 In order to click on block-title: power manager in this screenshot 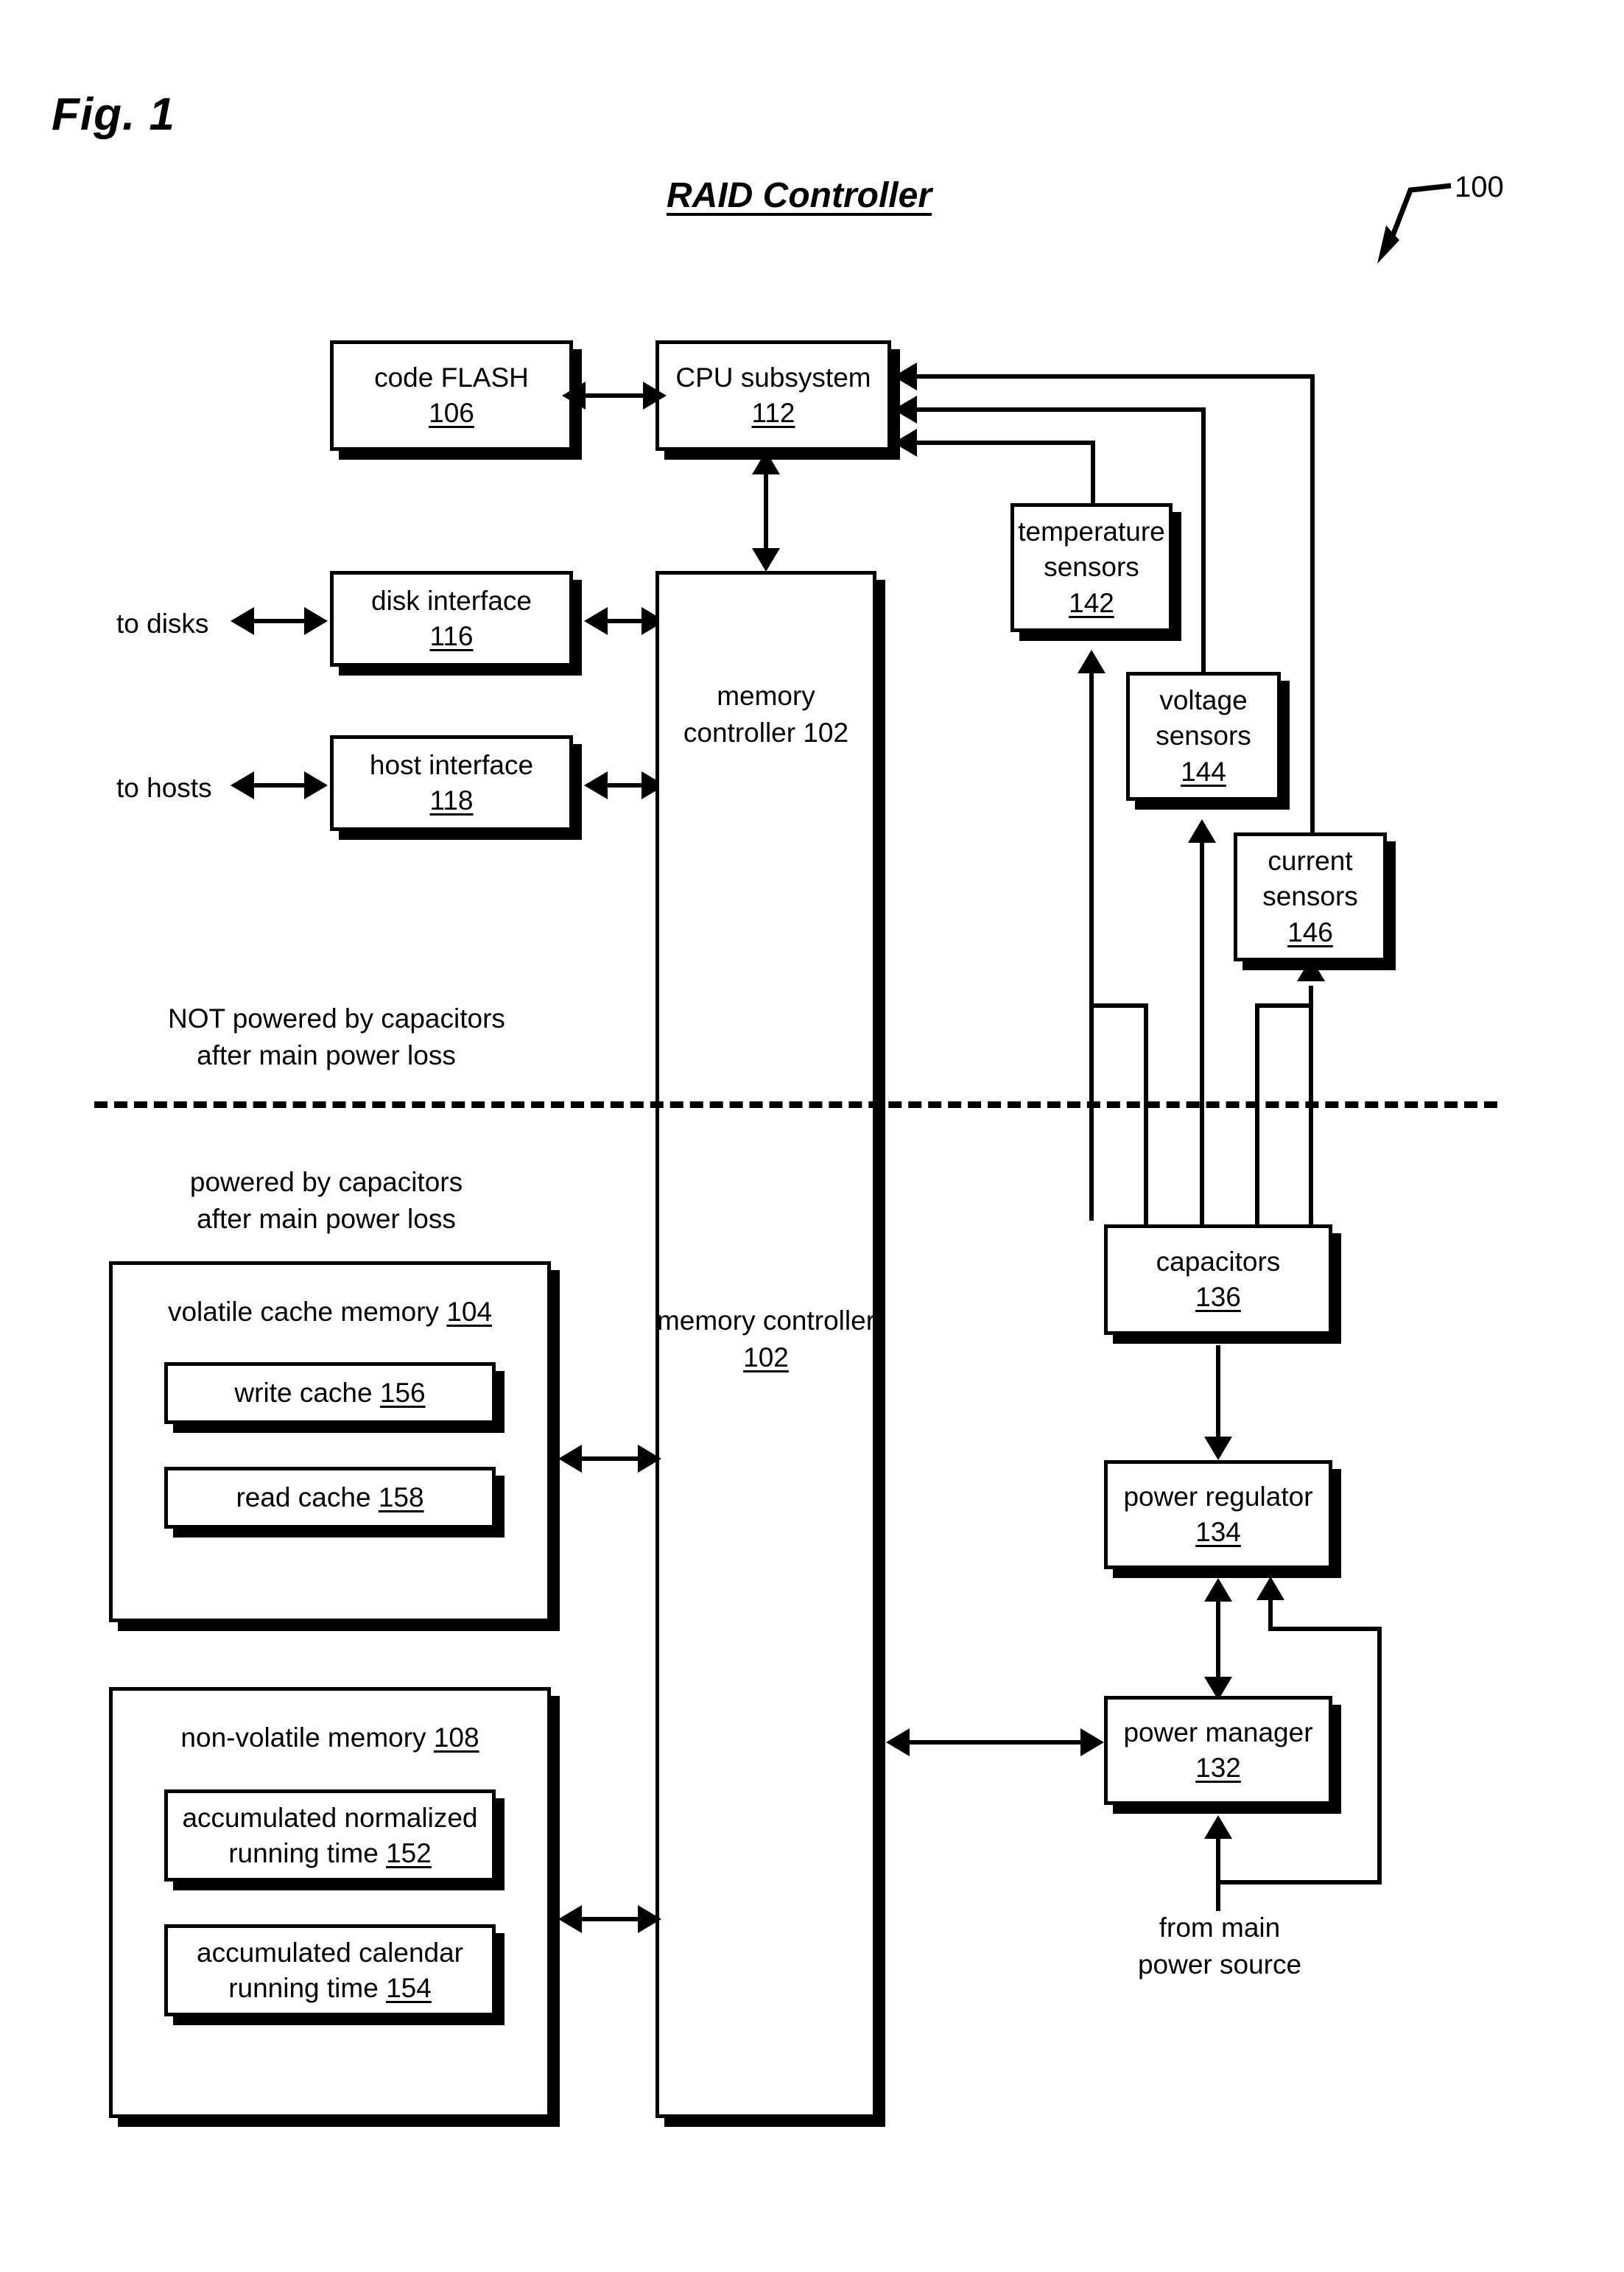, I will do `click(1218, 1732)`.